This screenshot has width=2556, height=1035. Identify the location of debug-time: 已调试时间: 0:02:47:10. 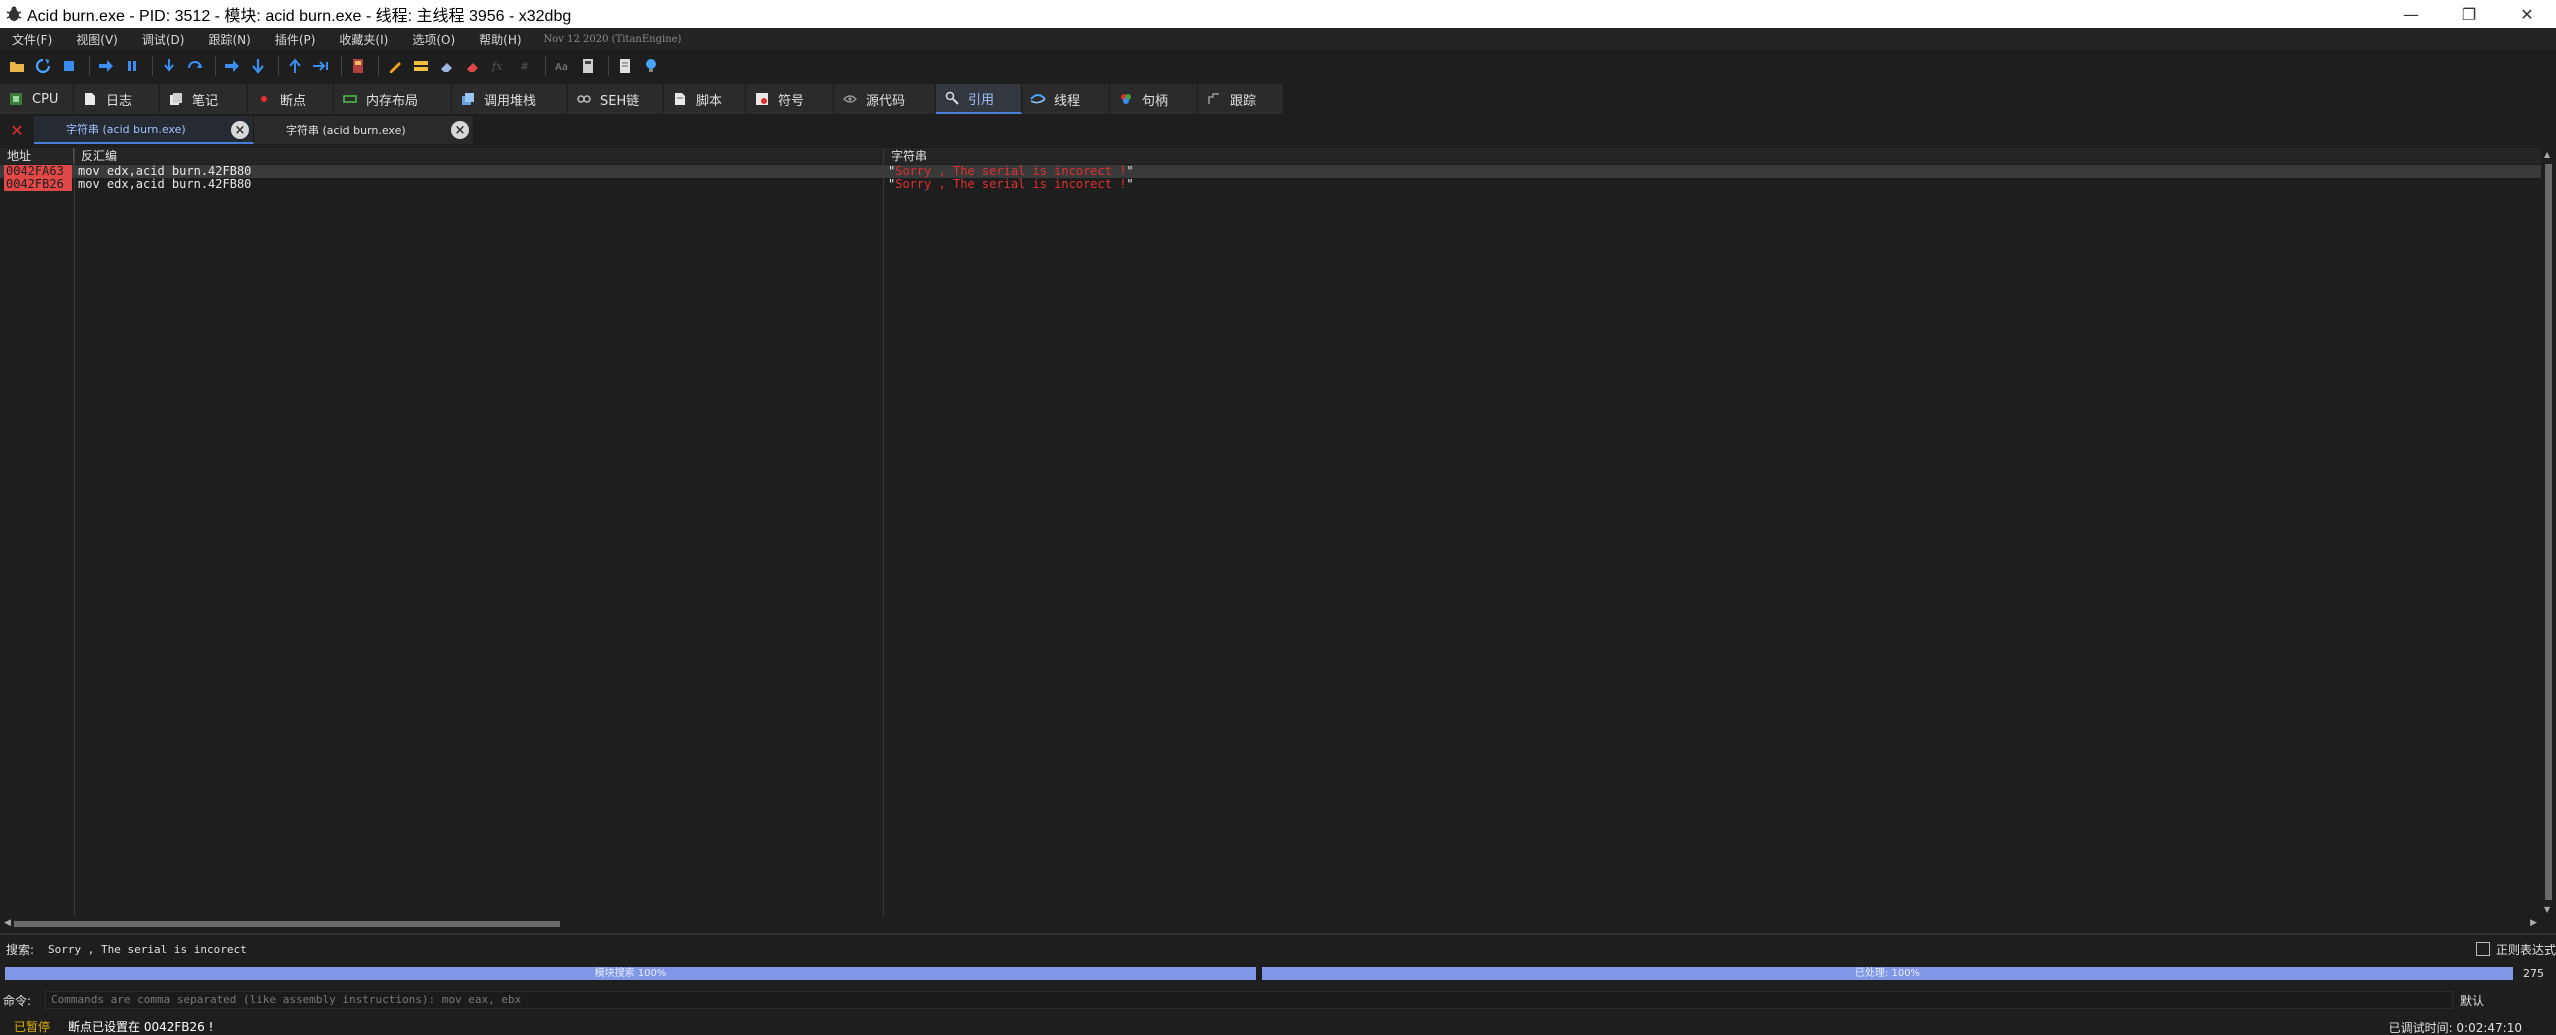
(2455, 1028).